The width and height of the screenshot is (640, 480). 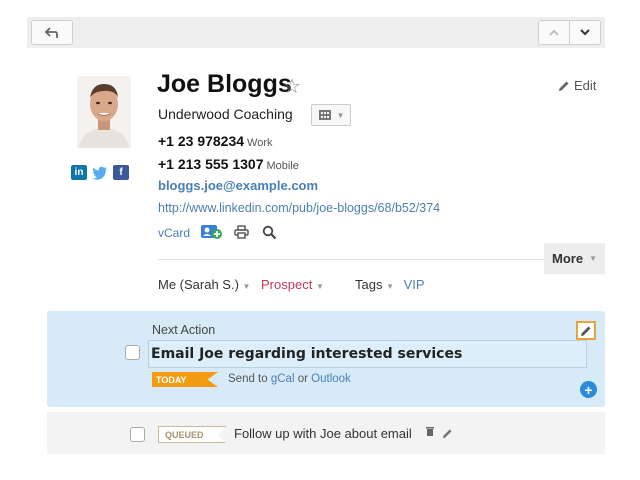 I want to click on edit-next-action-button, so click(x=586, y=330).